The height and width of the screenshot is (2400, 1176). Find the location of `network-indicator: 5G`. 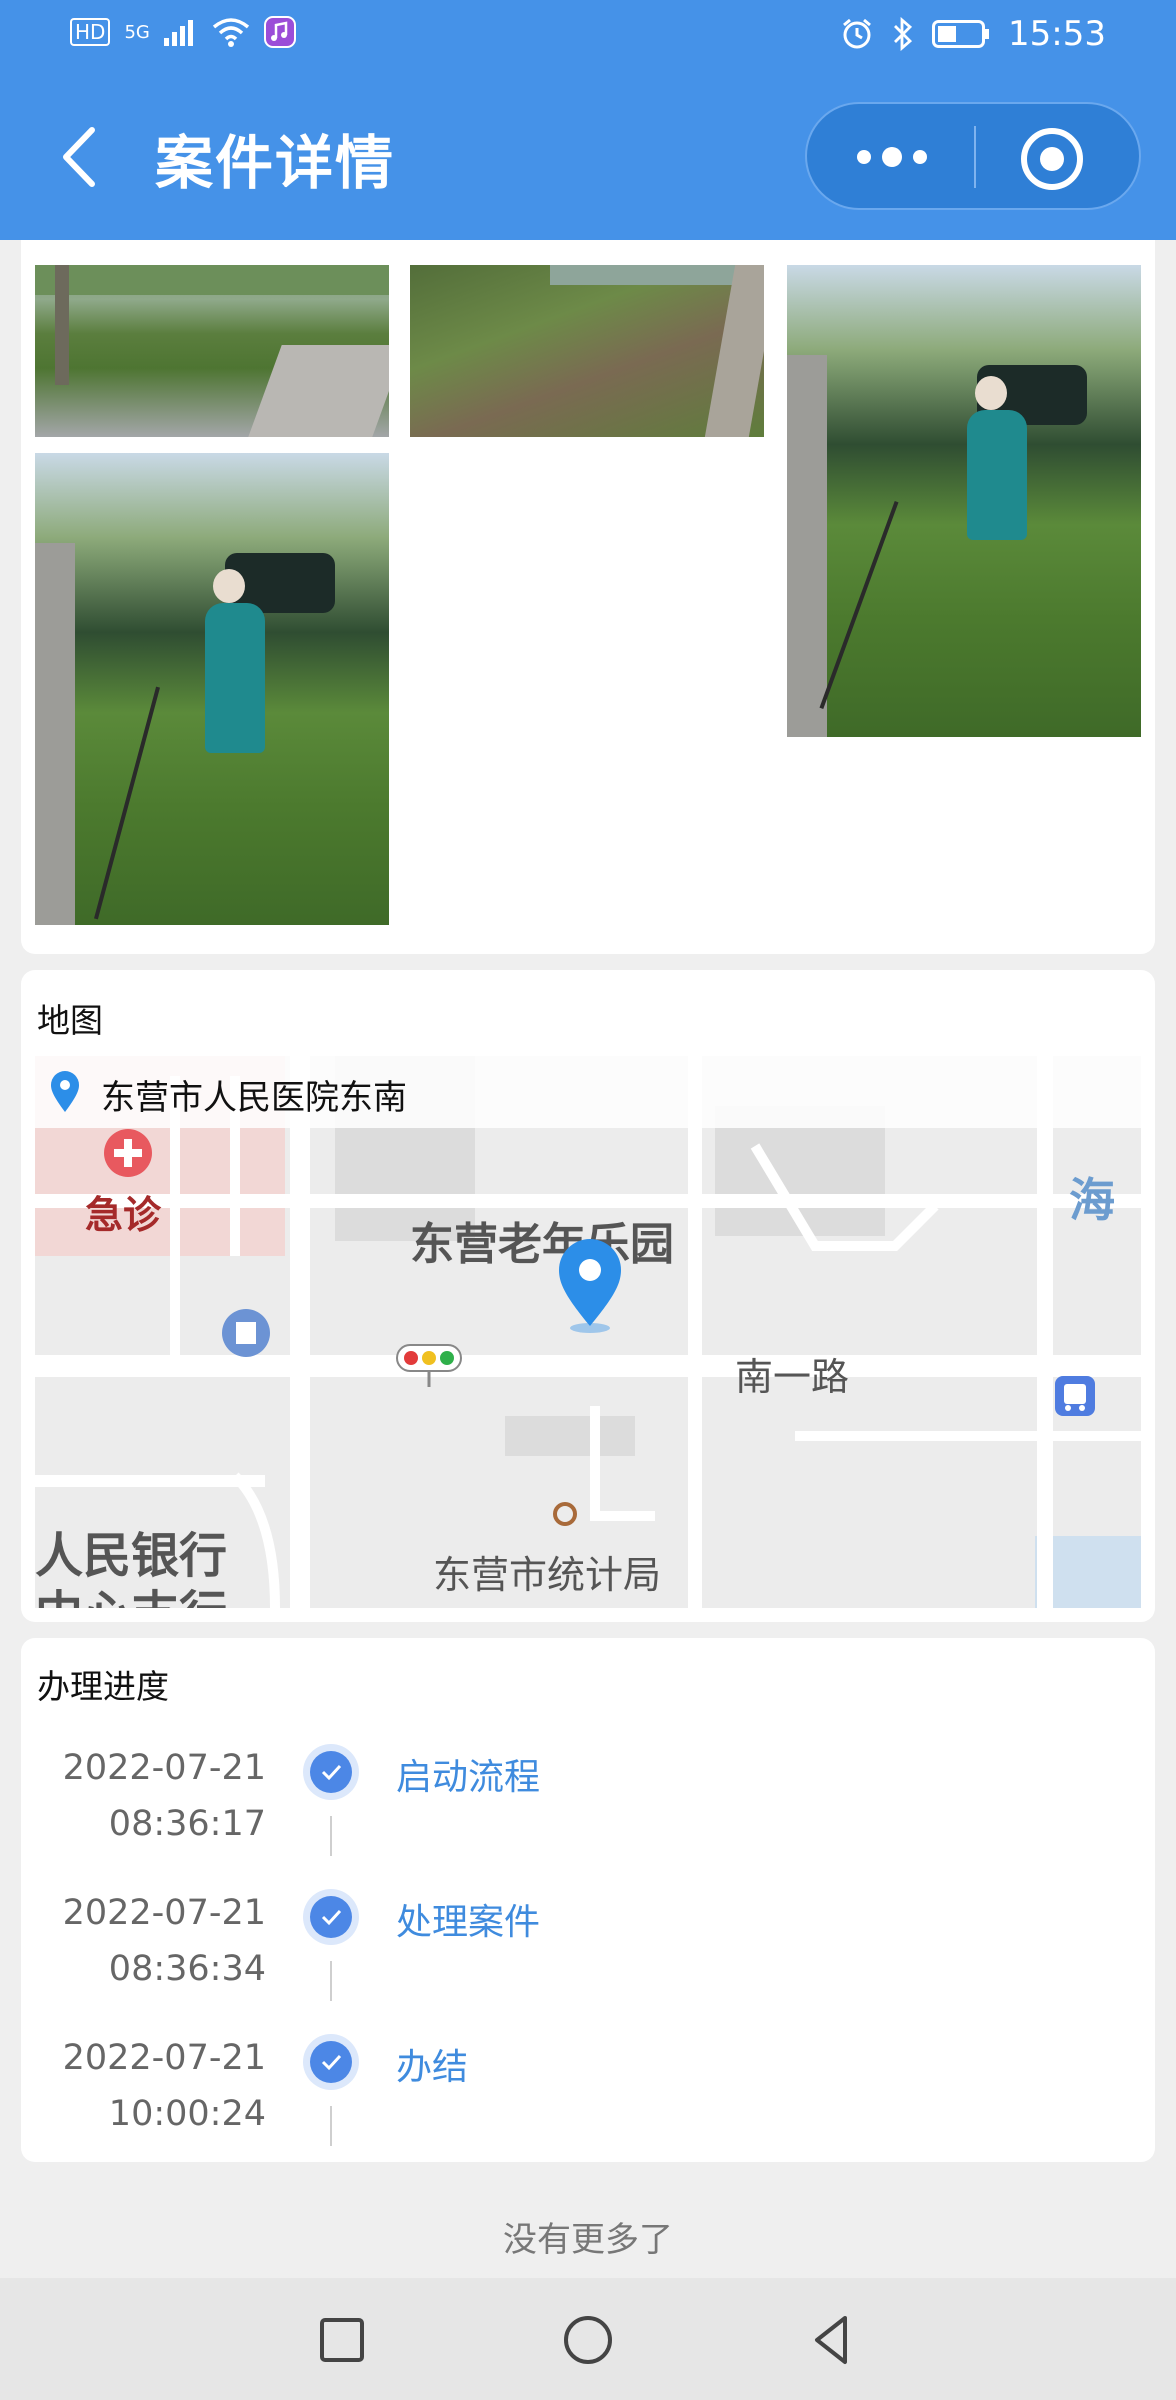

network-indicator: 5G is located at coordinates (137, 32).